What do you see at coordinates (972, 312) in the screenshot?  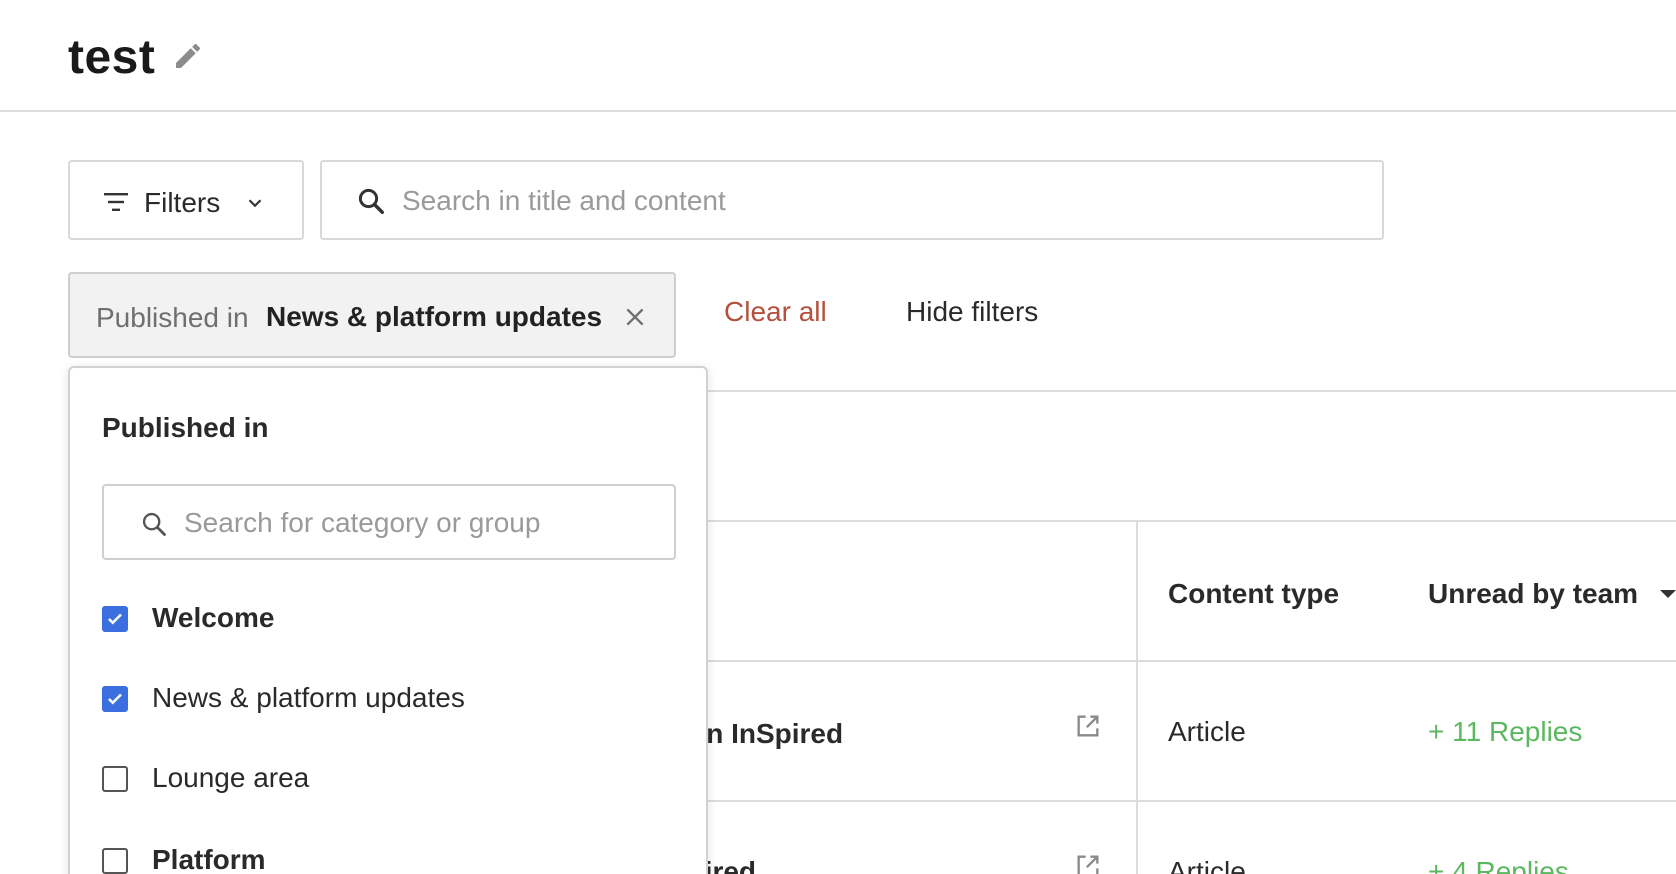 I see `hide-filters-link: Hide filters` at bounding box center [972, 312].